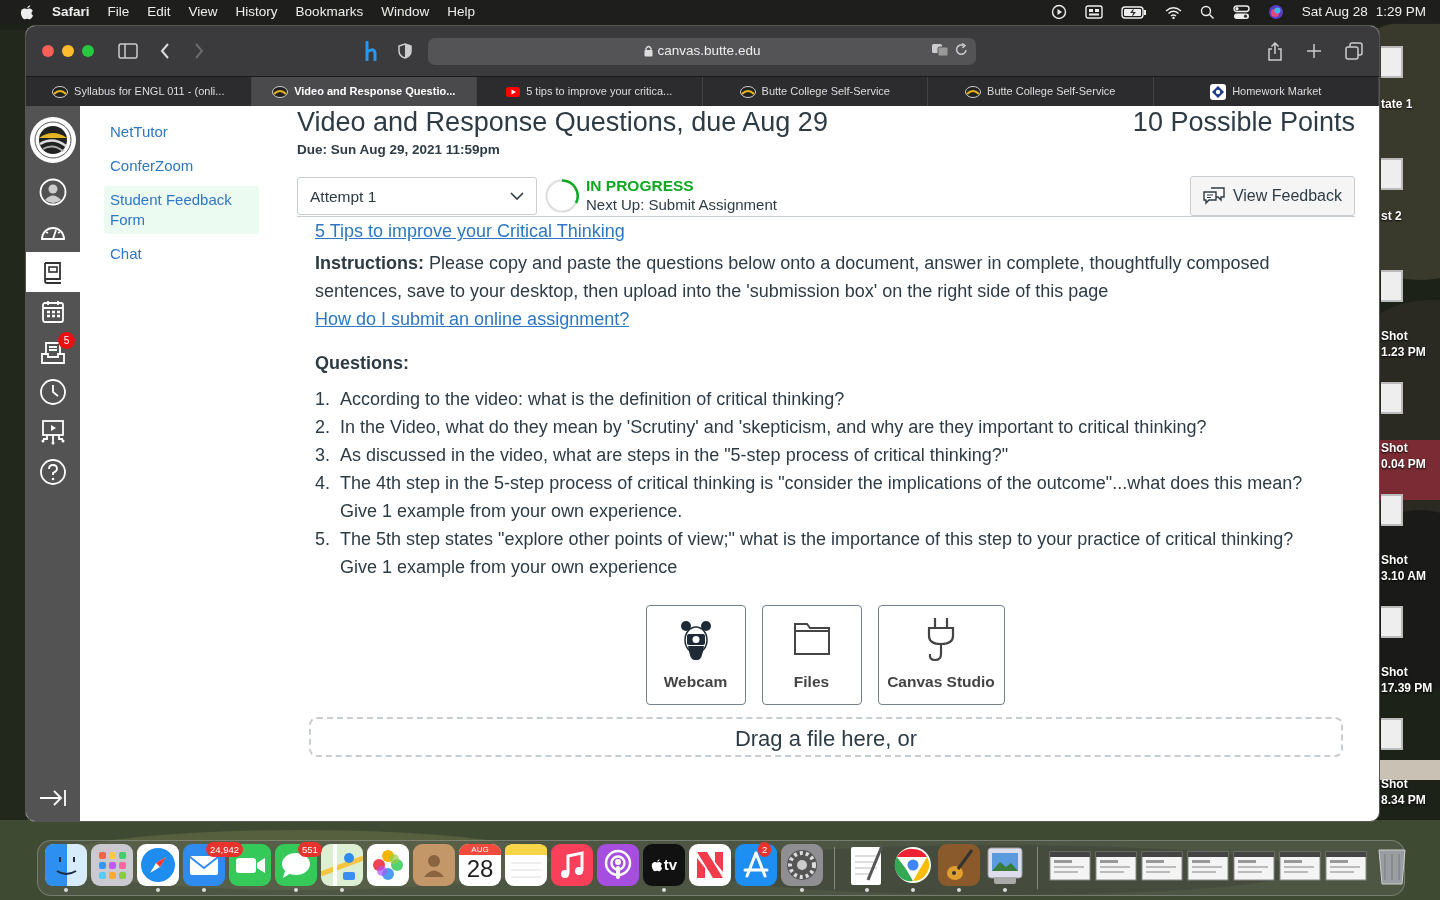 This screenshot has width=1440, height=900. I want to click on upload-option-button: Files, so click(811, 655).